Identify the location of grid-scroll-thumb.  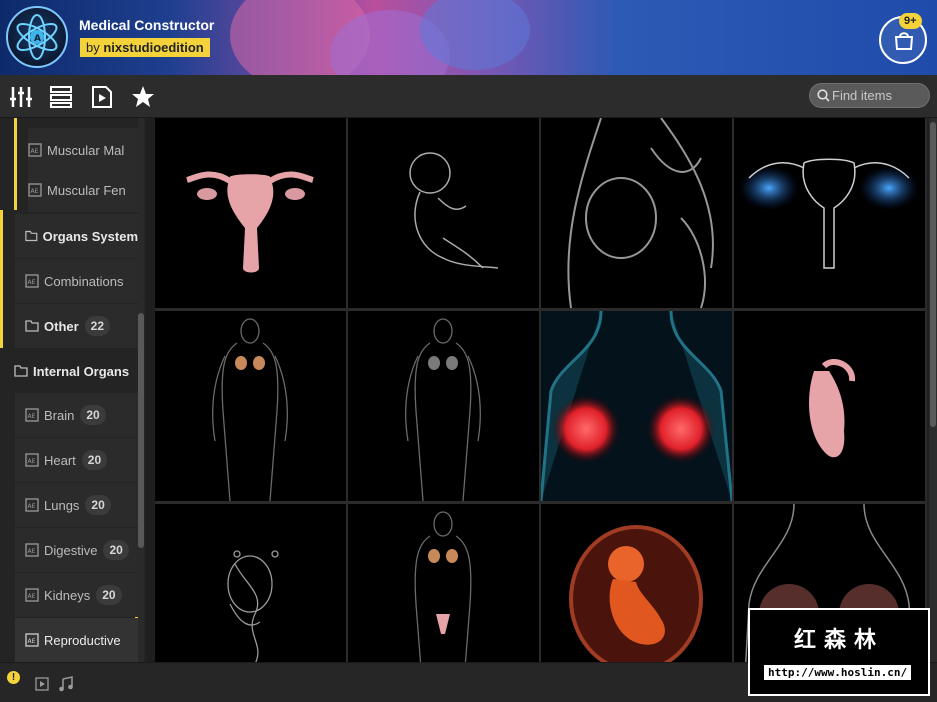
(933, 274).